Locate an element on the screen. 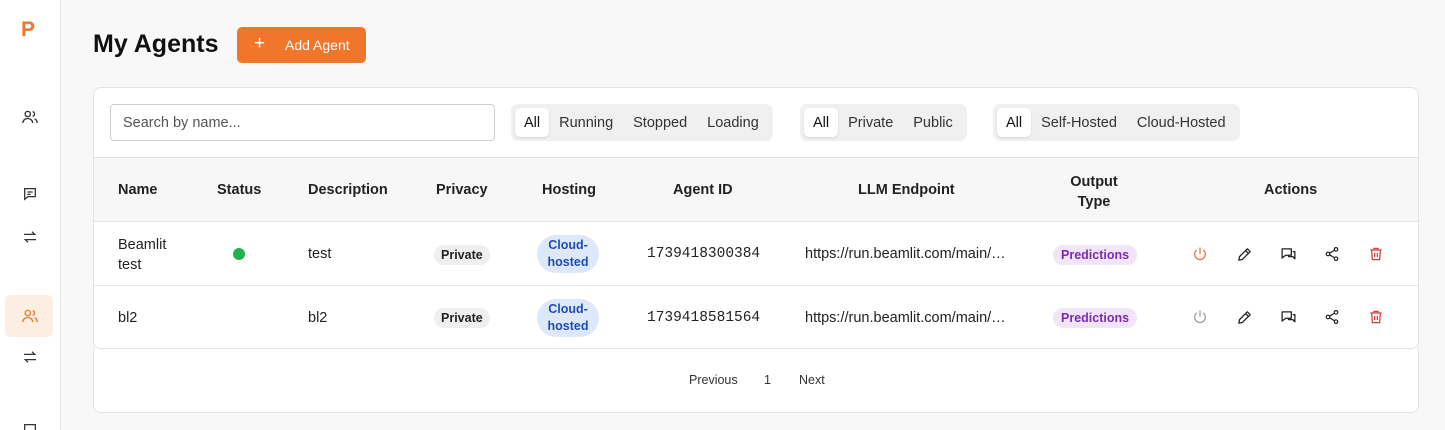 Image resolution: width=1445 pixels, height=430 pixels. add-agent-label: Add Agent is located at coordinates (317, 45).